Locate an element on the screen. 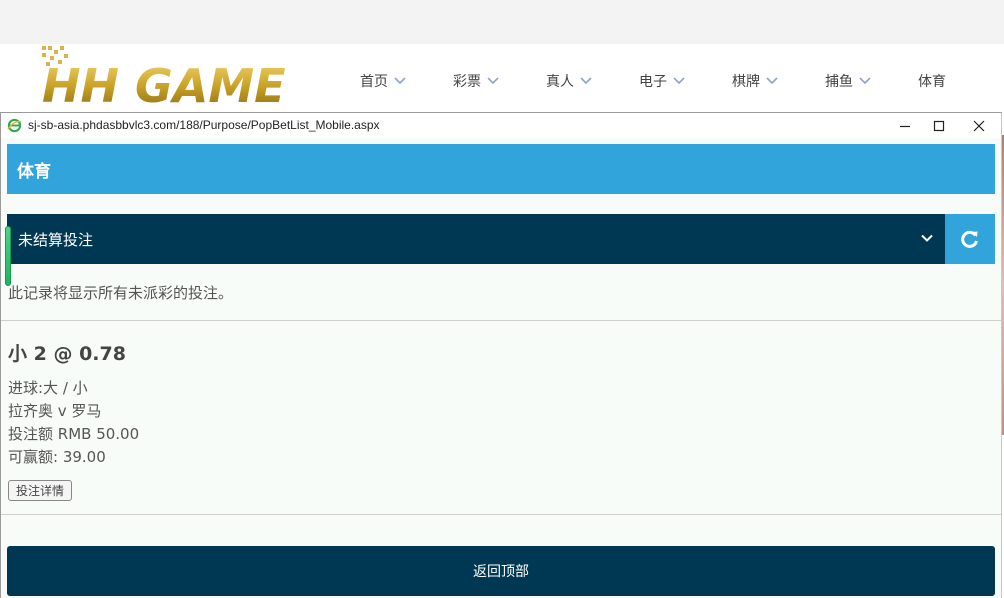 The height and width of the screenshot is (598, 1004). back-to-top-button: 返回顶部 is located at coordinates (501, 571).